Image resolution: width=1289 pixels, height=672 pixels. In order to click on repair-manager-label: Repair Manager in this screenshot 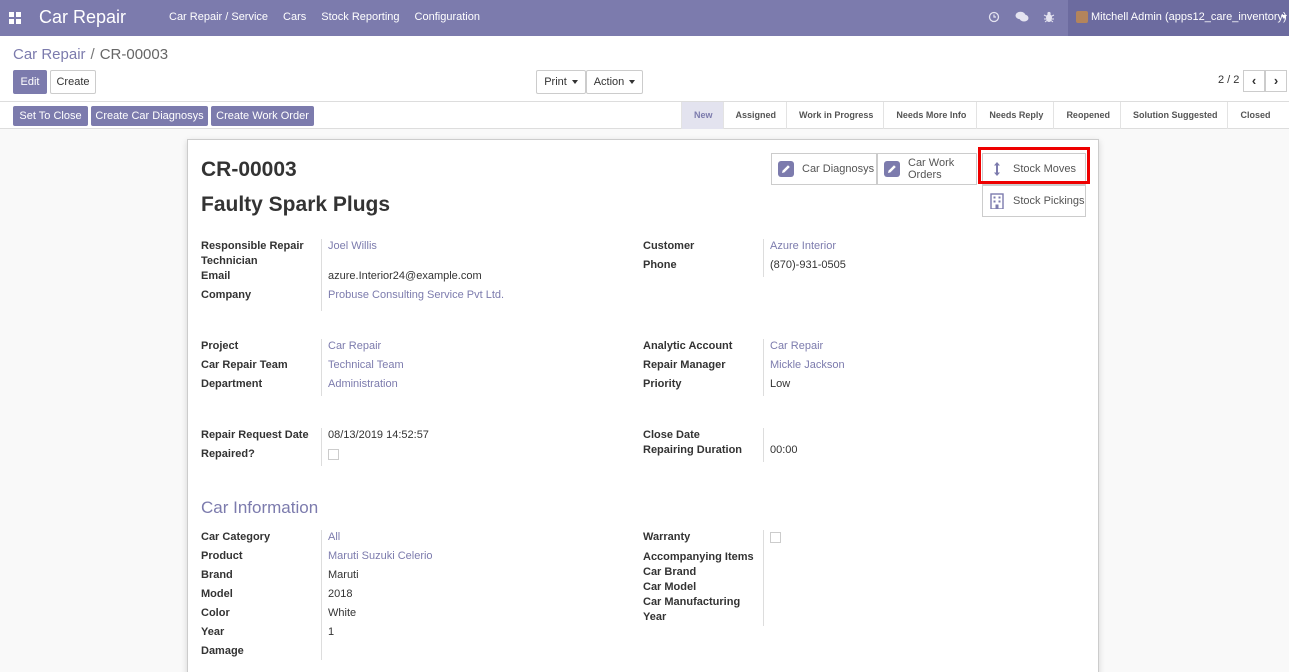, I will do `click(684, 365)`.